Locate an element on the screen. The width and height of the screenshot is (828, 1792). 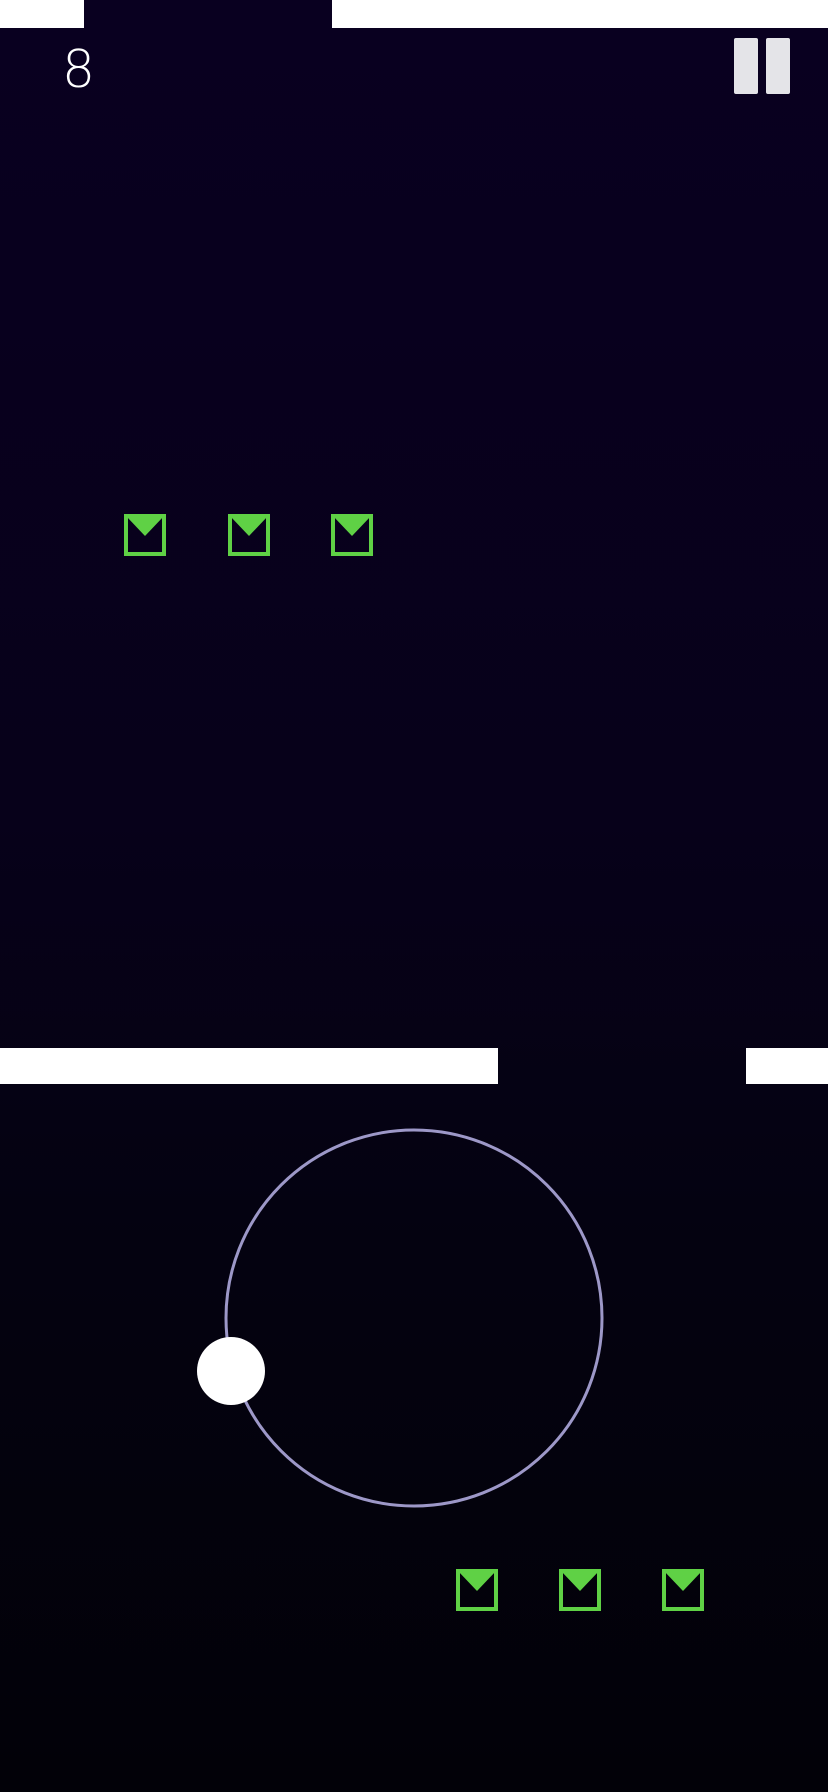
orbit-layer is located at coordinates (400, 1318).